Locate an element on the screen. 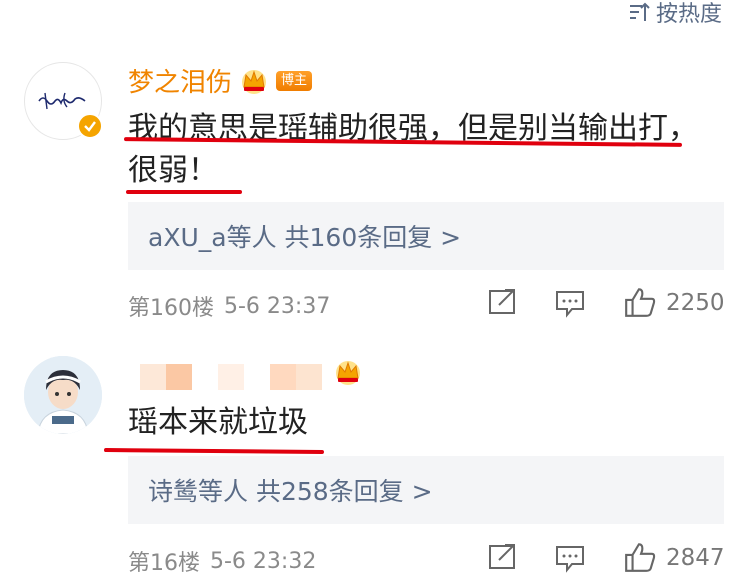 The width and height of the screenshot is (750, 587). comment-text-line: 很弱！ is located at coordinates (173, 170).